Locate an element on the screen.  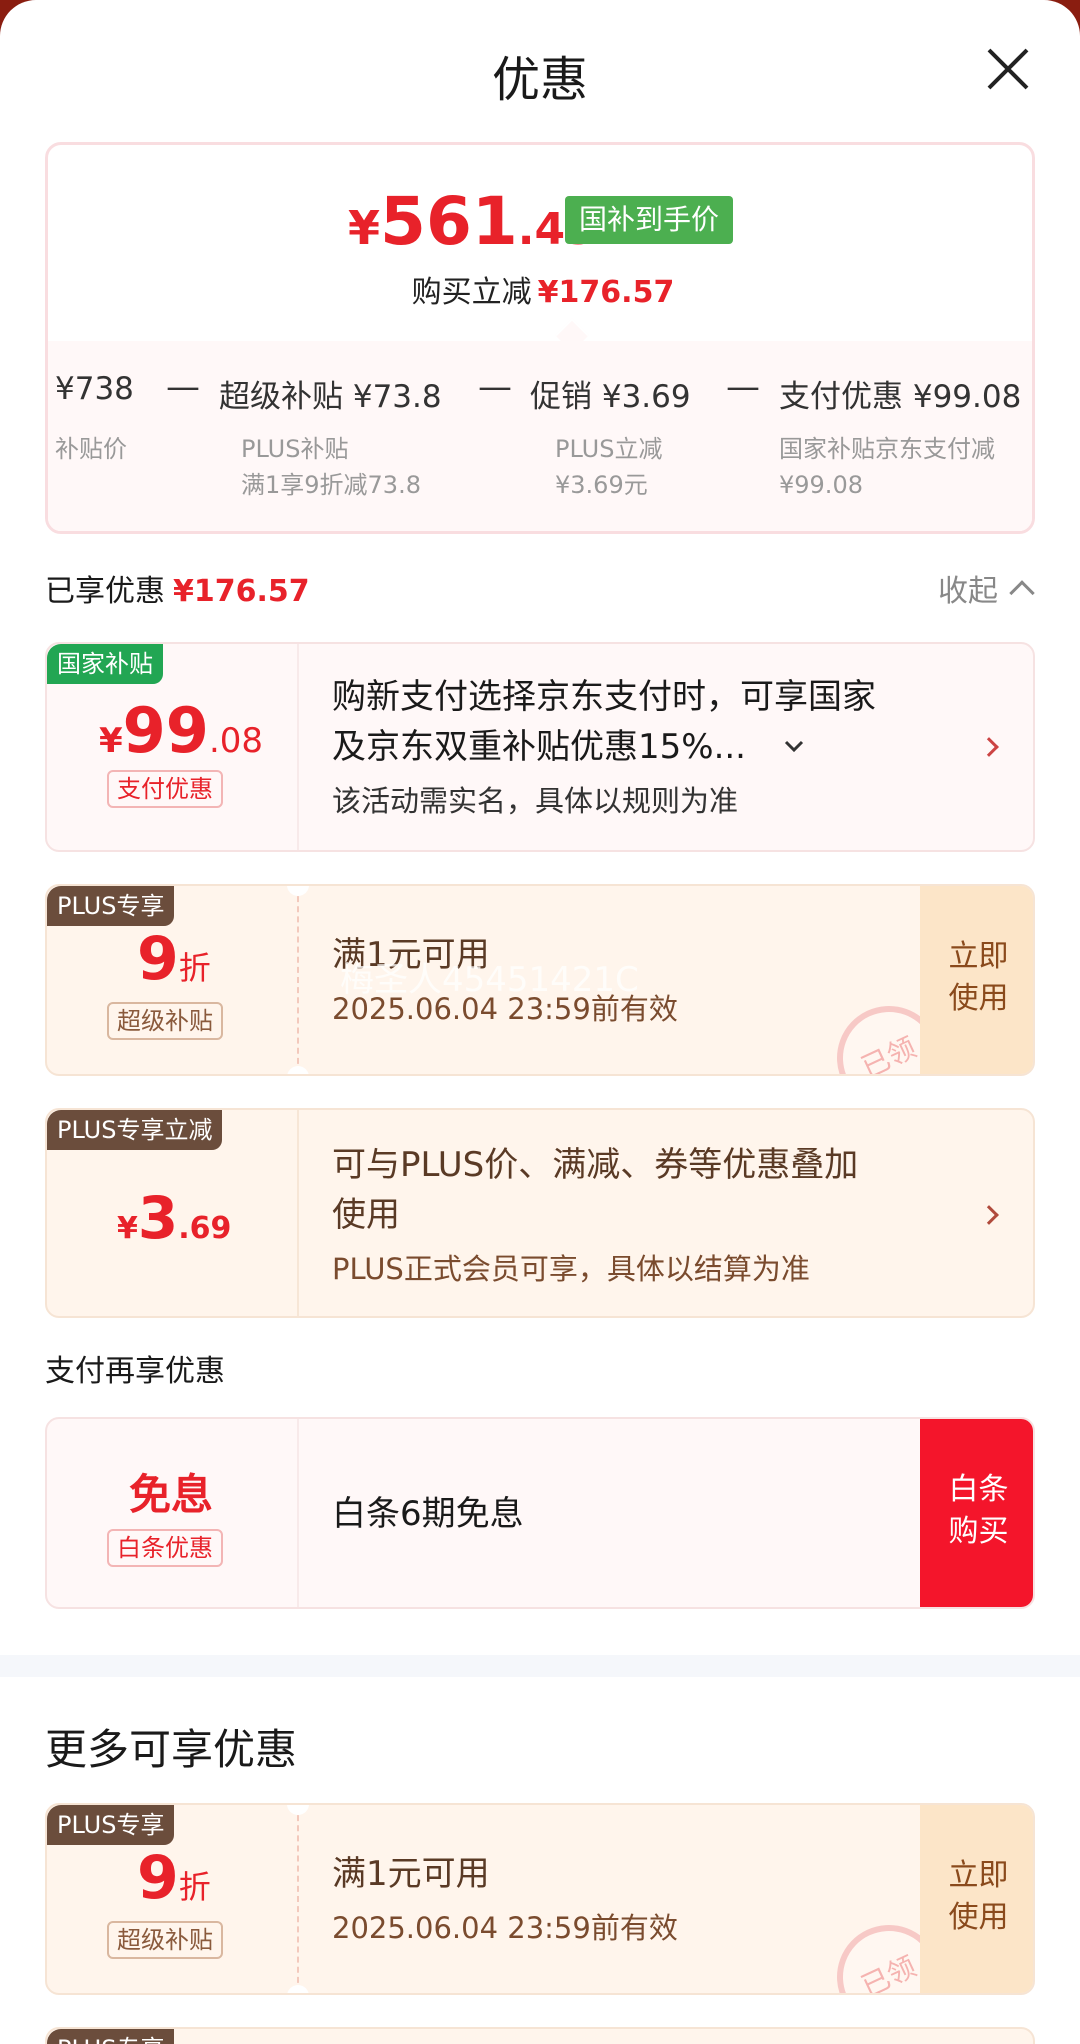
breakdown-sub: PLUS补贴 is located at coordinates (295, 449).